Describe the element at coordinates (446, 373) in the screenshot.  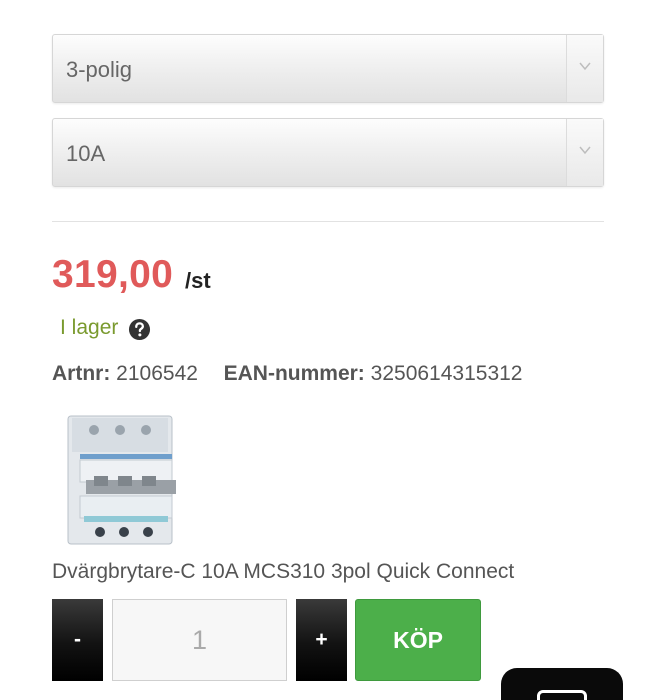
I see `ean-value: 3250614315312` at that location.